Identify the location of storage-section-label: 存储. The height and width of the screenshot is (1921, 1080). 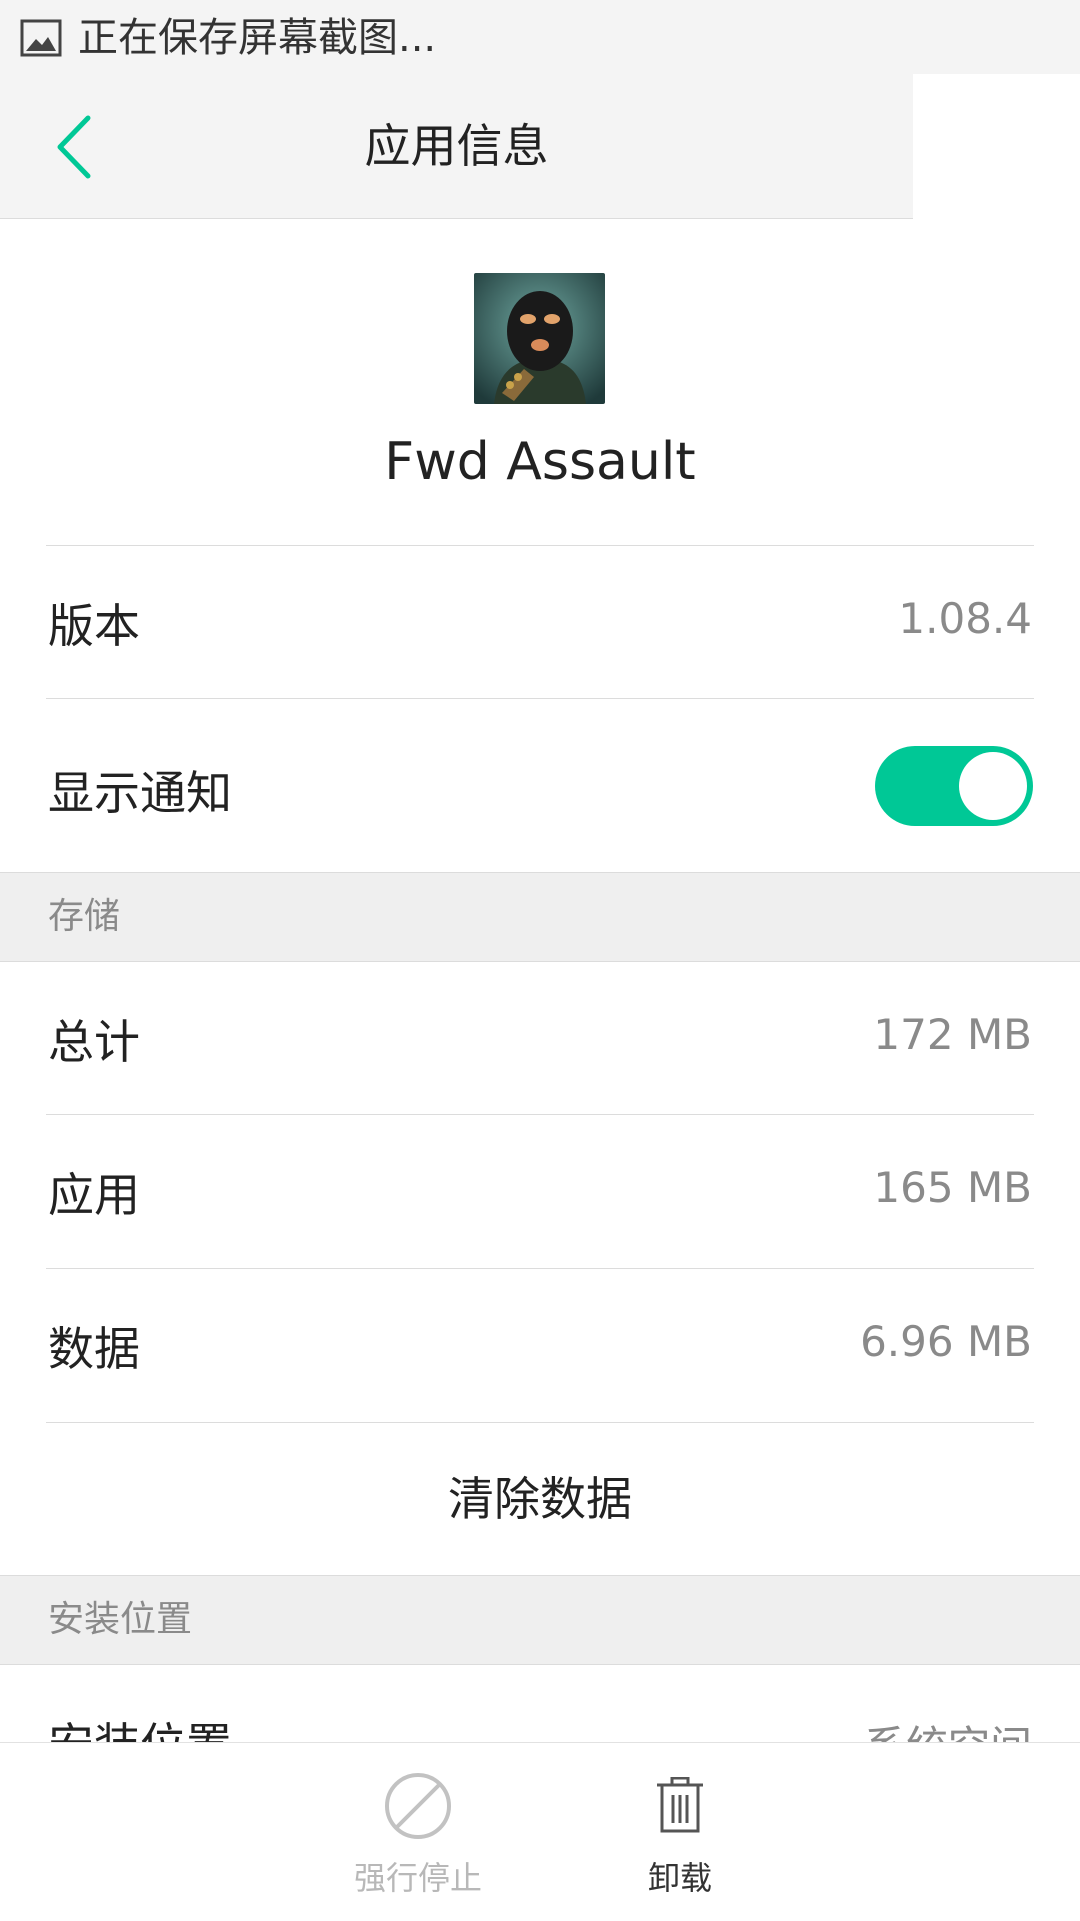
(84, 916).